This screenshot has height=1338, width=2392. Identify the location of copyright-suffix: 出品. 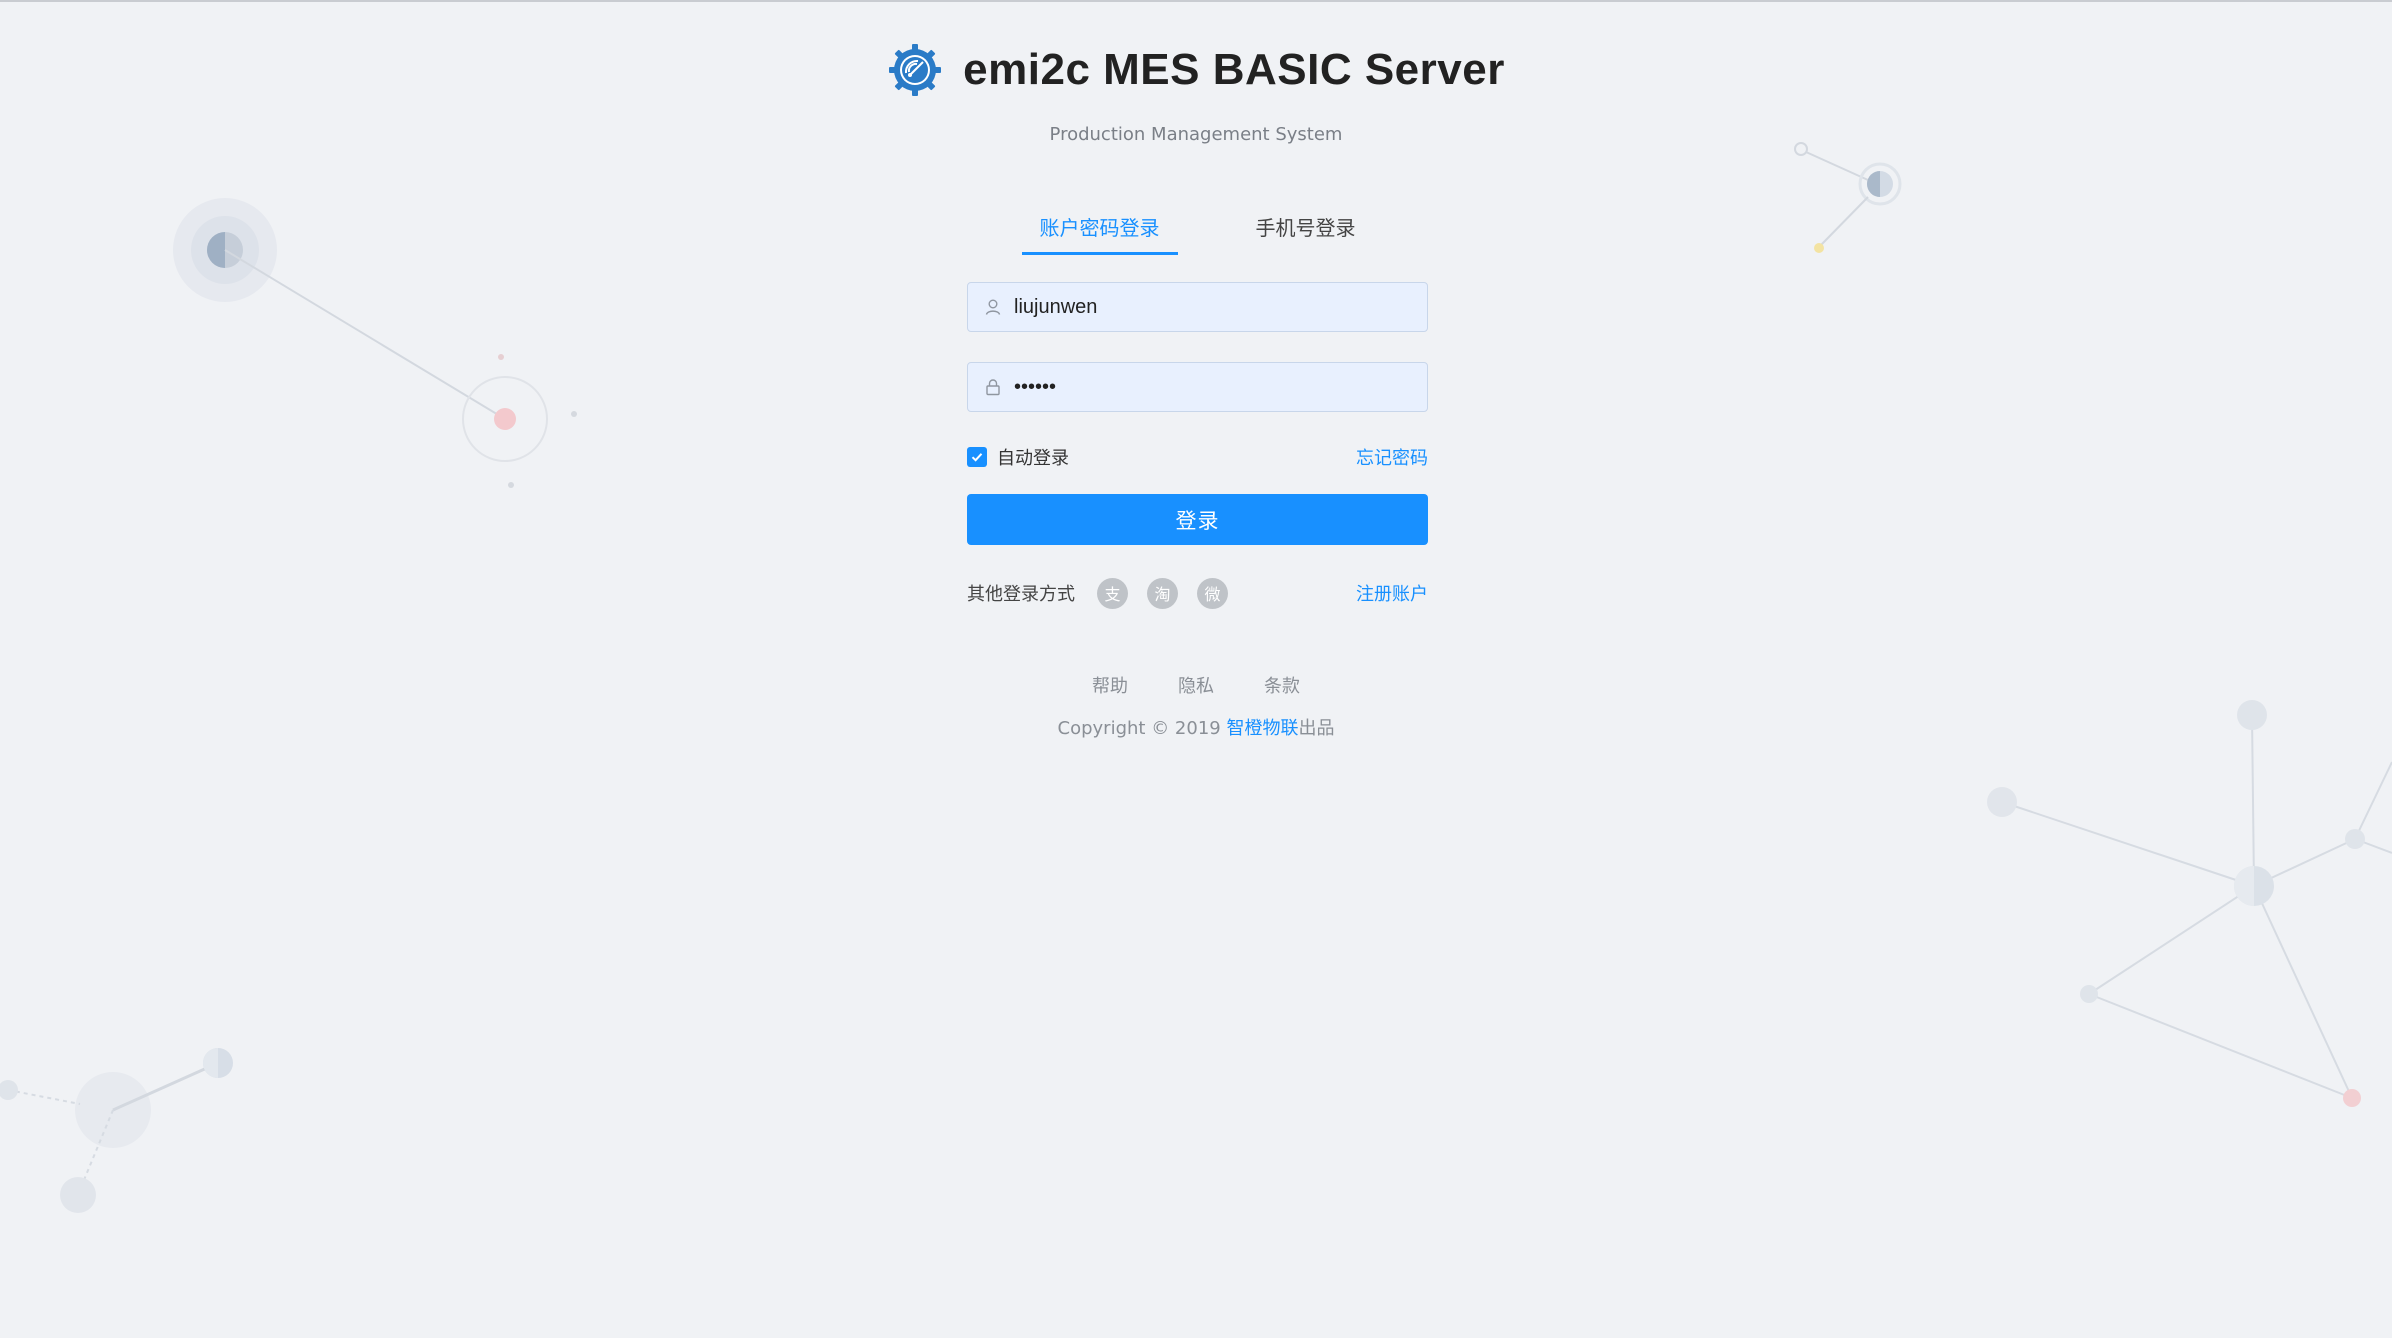
(1316, 728).